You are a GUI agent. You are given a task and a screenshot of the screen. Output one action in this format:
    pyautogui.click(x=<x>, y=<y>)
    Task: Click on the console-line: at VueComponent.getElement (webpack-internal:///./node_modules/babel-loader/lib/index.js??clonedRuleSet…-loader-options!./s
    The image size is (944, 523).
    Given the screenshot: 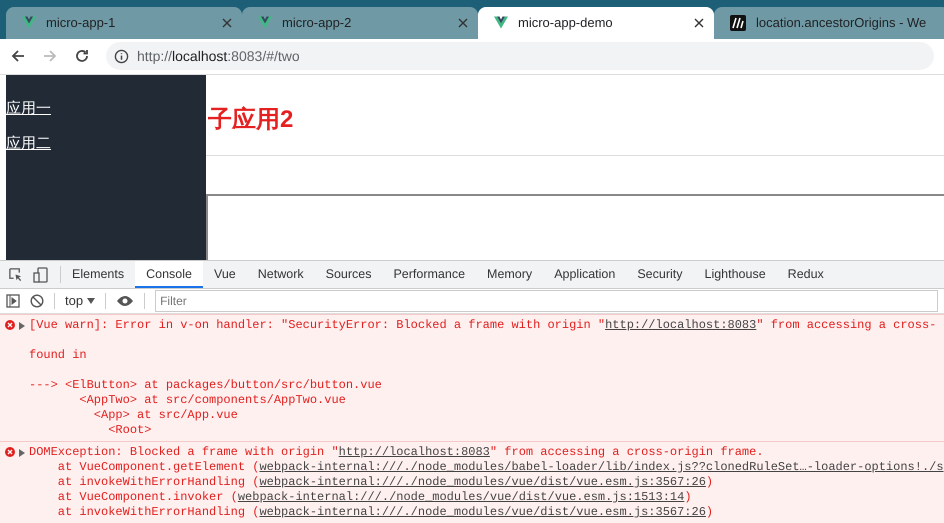 What is the action you would take?
    pyautogui.click(x=500, y=467)
    